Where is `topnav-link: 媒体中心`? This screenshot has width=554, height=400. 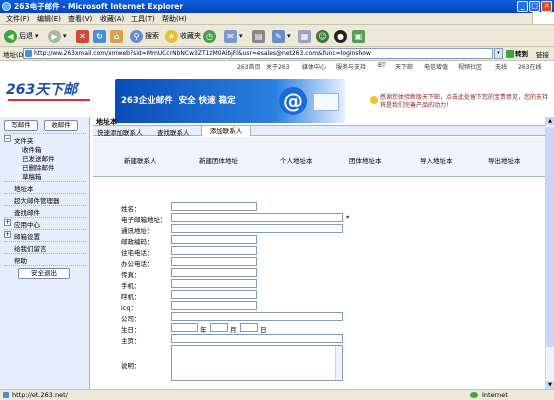 topnav-link: 媒体中心 is located at coordinates (314, 66).